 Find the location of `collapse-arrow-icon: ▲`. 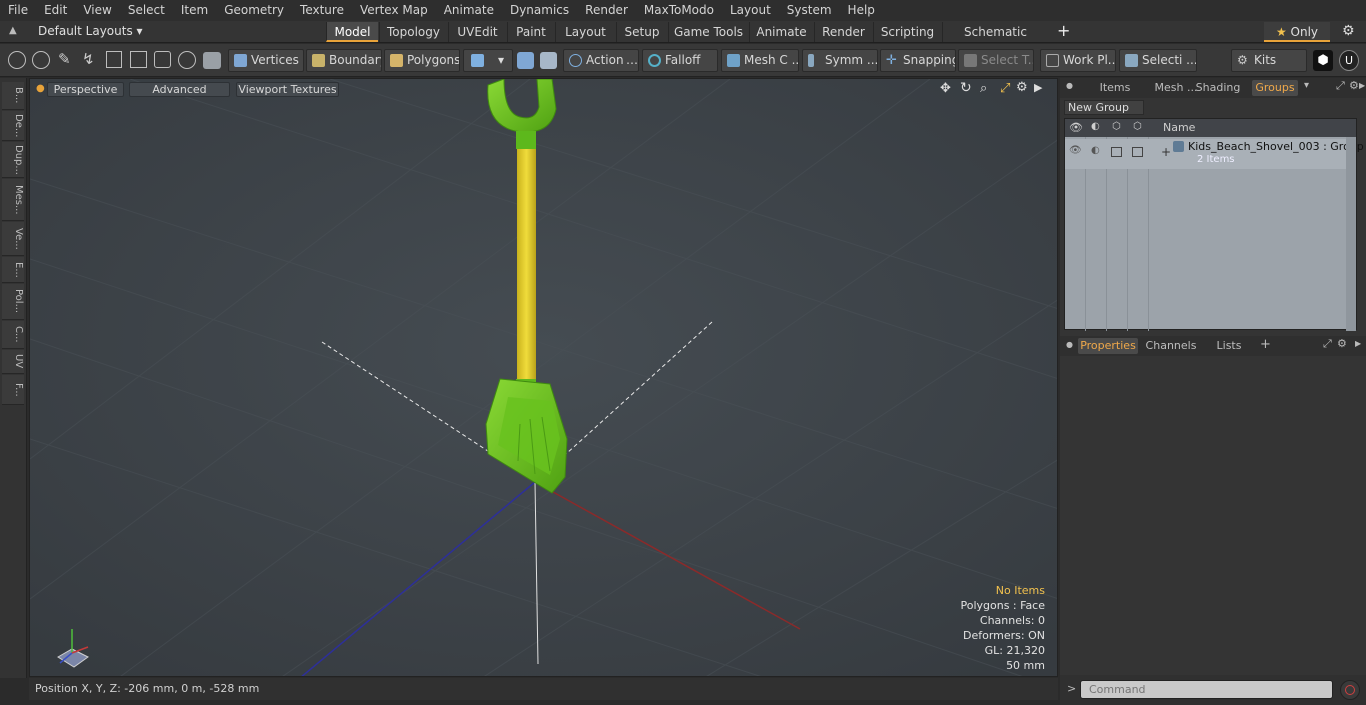

collapse-arrow-icon: ▲ is located at coordinates (13, 30).